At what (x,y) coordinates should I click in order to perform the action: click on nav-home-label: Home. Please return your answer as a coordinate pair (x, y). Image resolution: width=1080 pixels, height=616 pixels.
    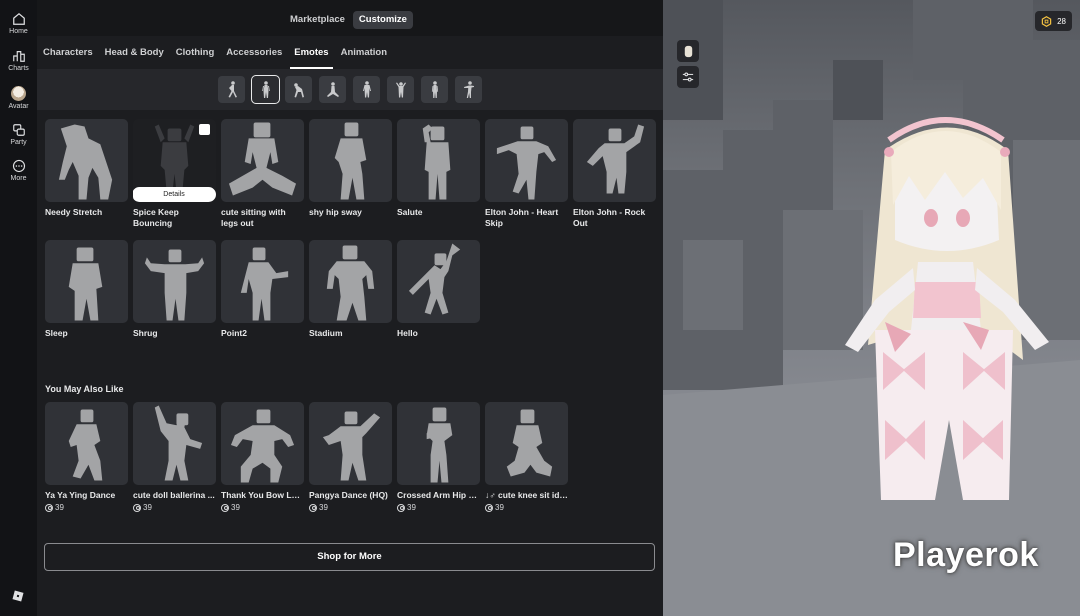
    Looking at the image, I should click on (18, 31).